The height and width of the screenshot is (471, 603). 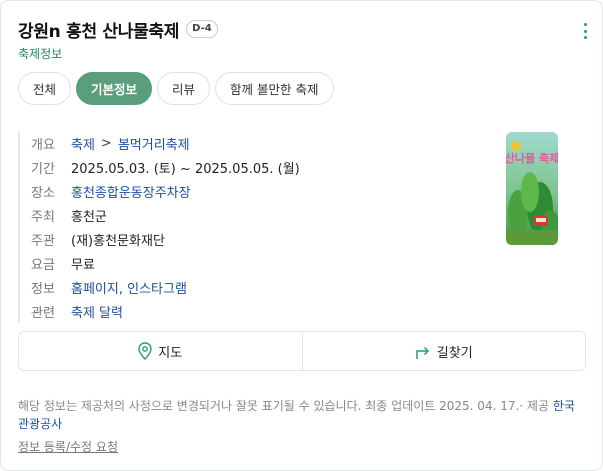 What do you see at coordinates (129, 287) in the screenshot?
I see `homepage-instagram-links: 홈페이지, 인스타그램` at bounding box center [129, 287].